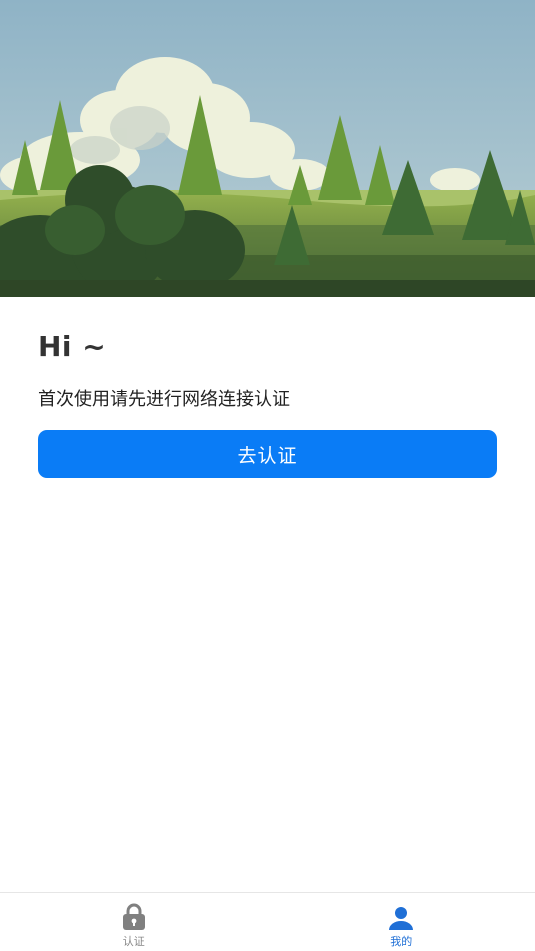  I want to click on user-icon, so click(401, 918).